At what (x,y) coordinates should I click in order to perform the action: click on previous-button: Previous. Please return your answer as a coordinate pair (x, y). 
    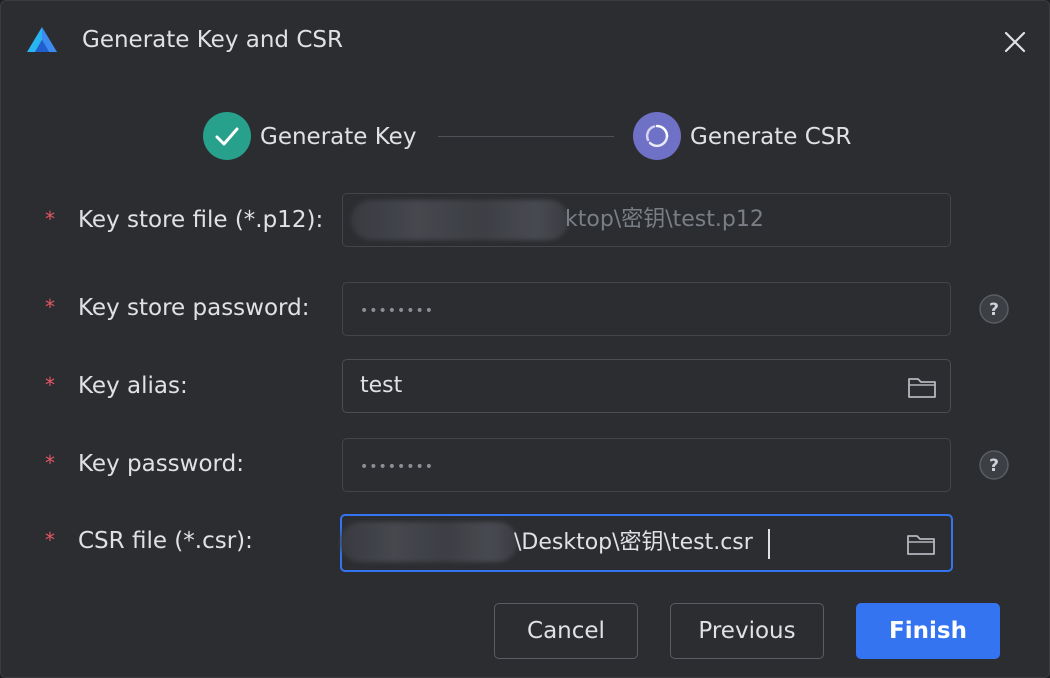
    Looking at the image, I should click on (747, 631).